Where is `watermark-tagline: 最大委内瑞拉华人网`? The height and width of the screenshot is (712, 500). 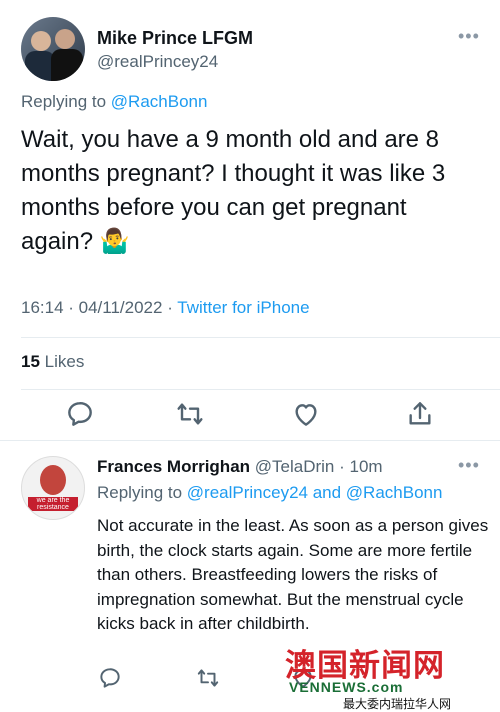
watermark-tagline: 最大委内瑞拉华人网 is located at coordinates (397, 704).